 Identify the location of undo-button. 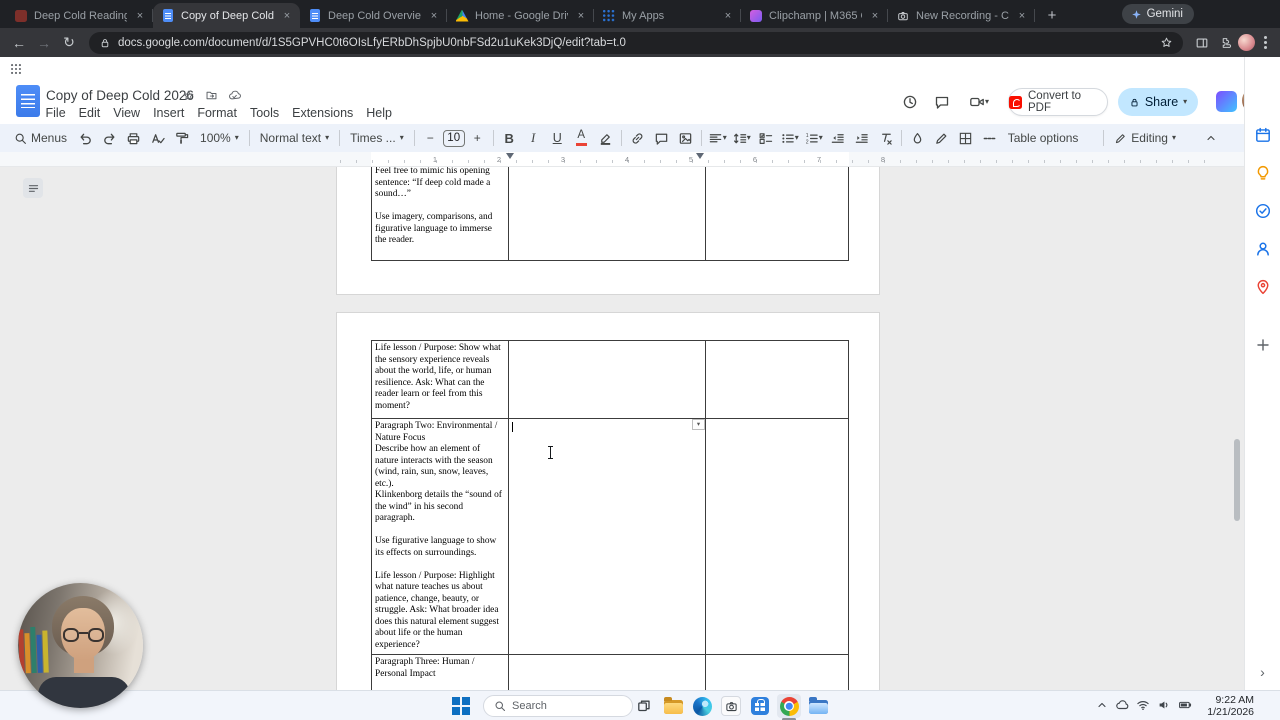
(85, 138).